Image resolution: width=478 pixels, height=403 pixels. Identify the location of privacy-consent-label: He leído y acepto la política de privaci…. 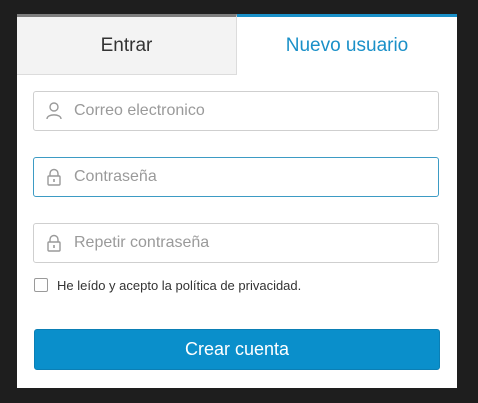
(179, 285).